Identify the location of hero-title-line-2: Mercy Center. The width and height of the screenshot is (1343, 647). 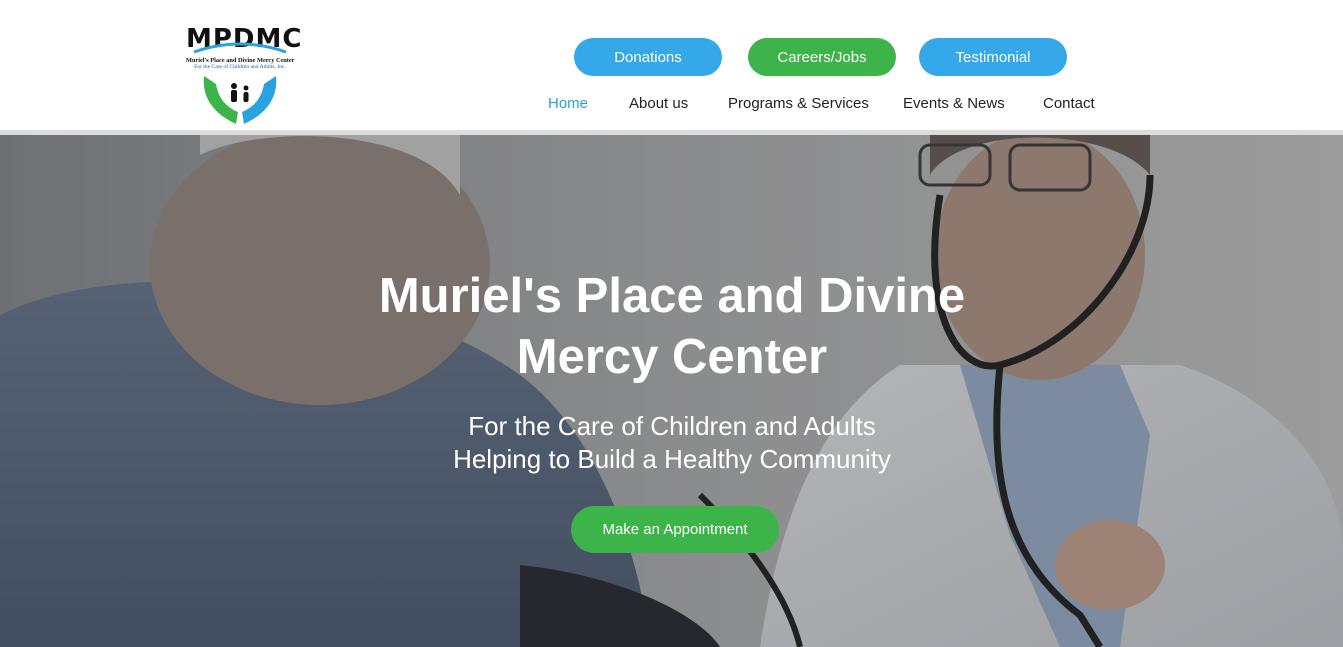
(672, 357).